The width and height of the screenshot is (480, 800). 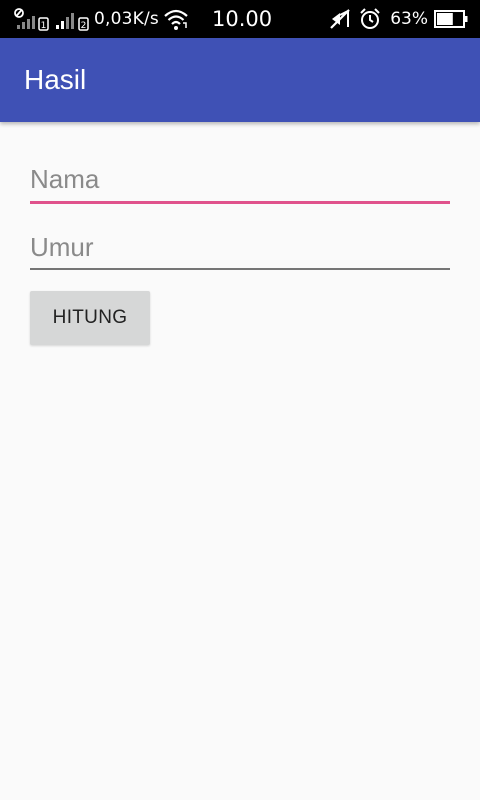 What do you see at coordinates (55, 79) in the screenshot?
I see `page-title: Hasil` at bounding box center [55, 79].